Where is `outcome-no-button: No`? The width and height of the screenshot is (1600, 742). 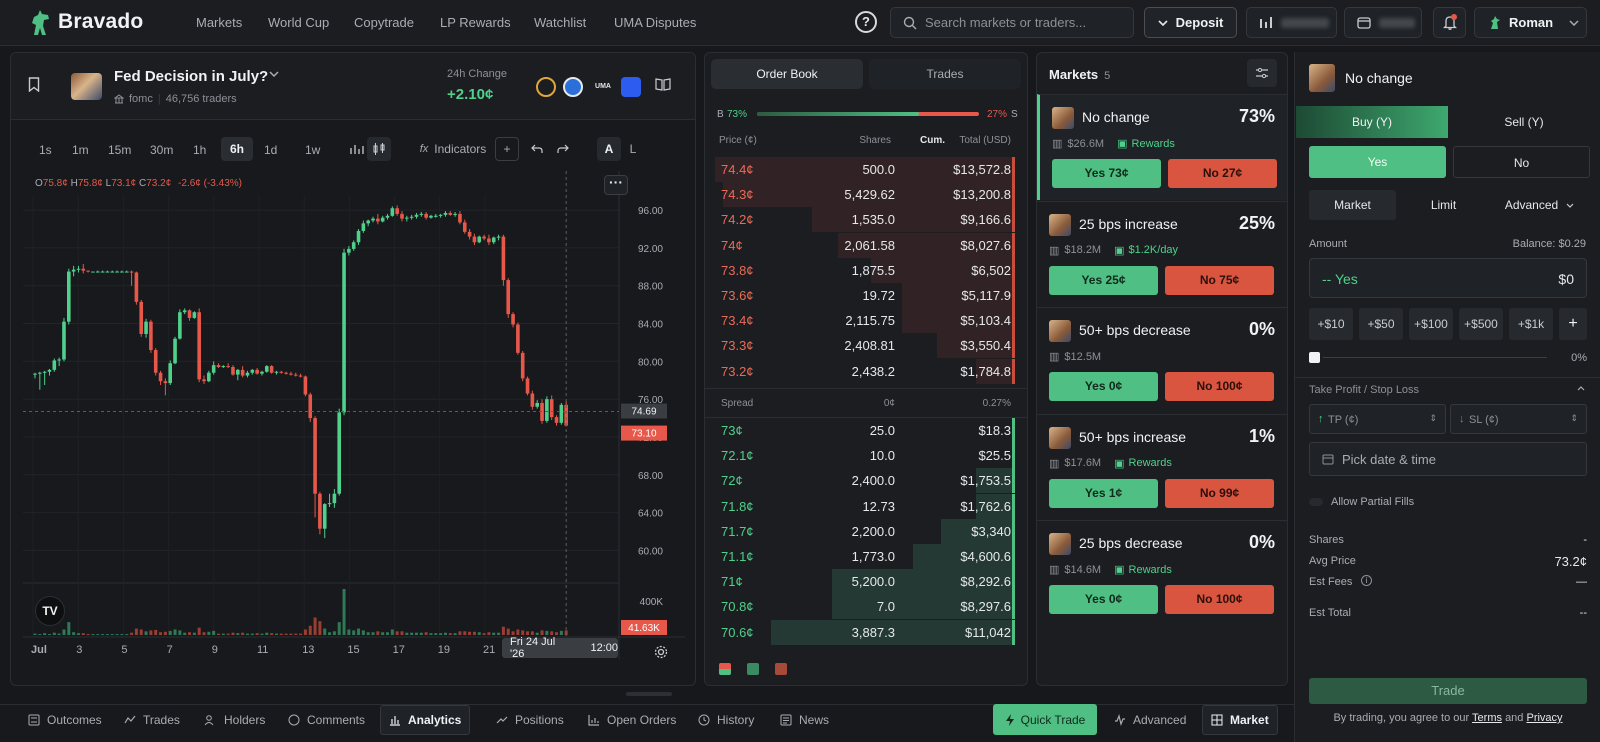 outcome-no-button: No is located at coordinates (1521, 162).